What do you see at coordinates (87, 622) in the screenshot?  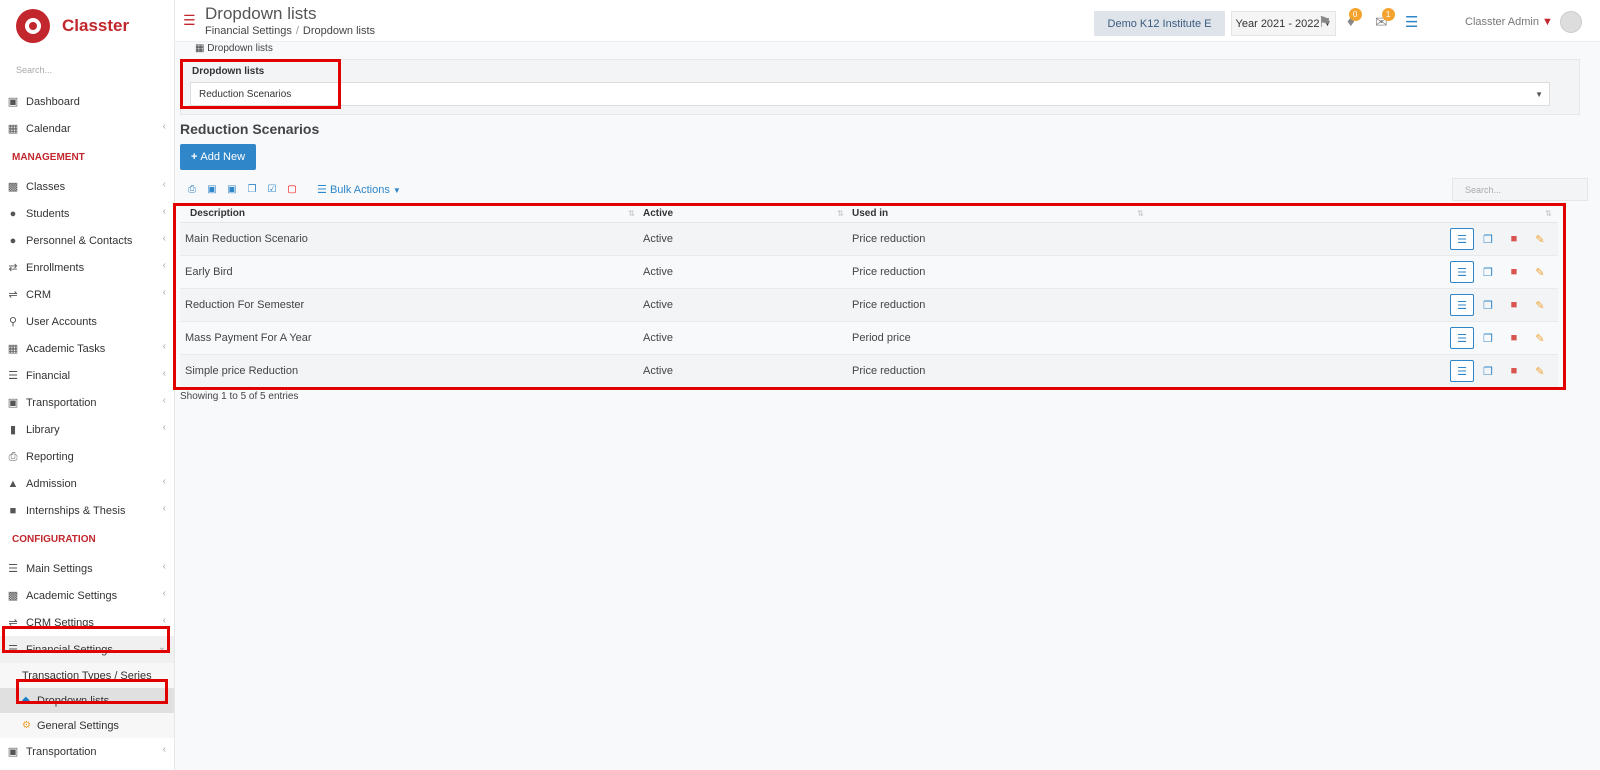 I see `sidebar-item-crm-settings: ⇌ CRM Settings ‹` at bounding box center [87, 622].